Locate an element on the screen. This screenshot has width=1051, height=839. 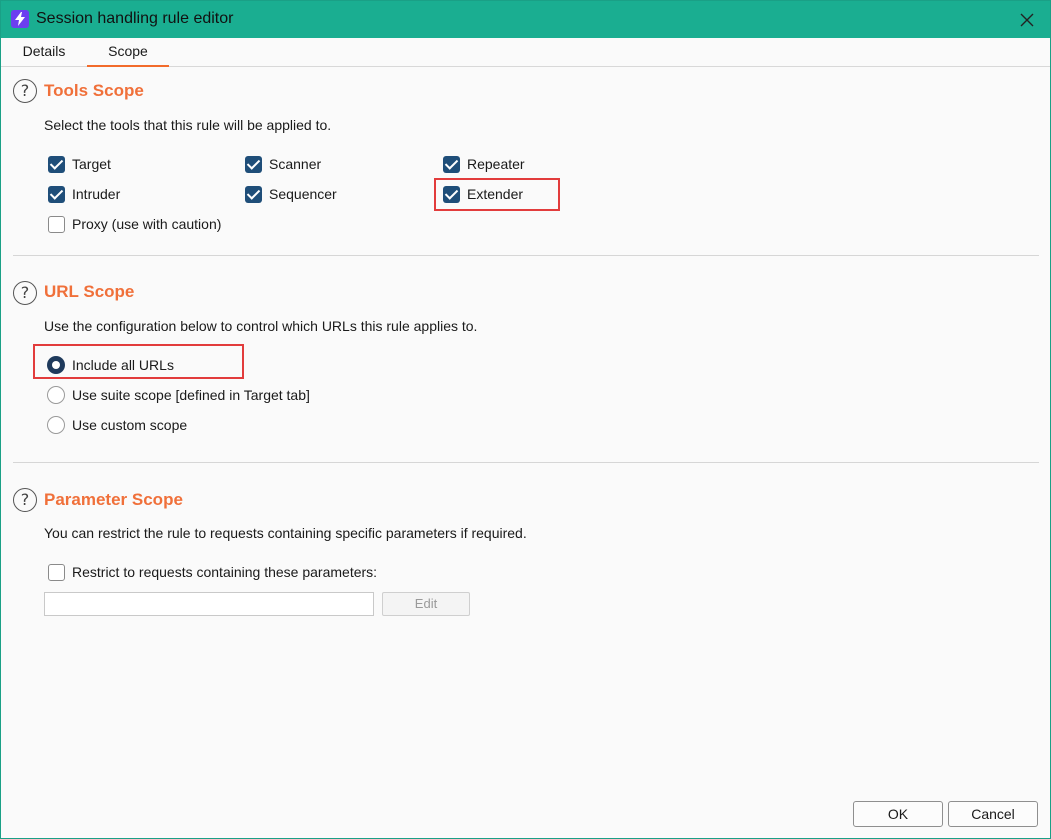
radio-use-custom-scope: Use custom scope is located at coordinates (117, 425).